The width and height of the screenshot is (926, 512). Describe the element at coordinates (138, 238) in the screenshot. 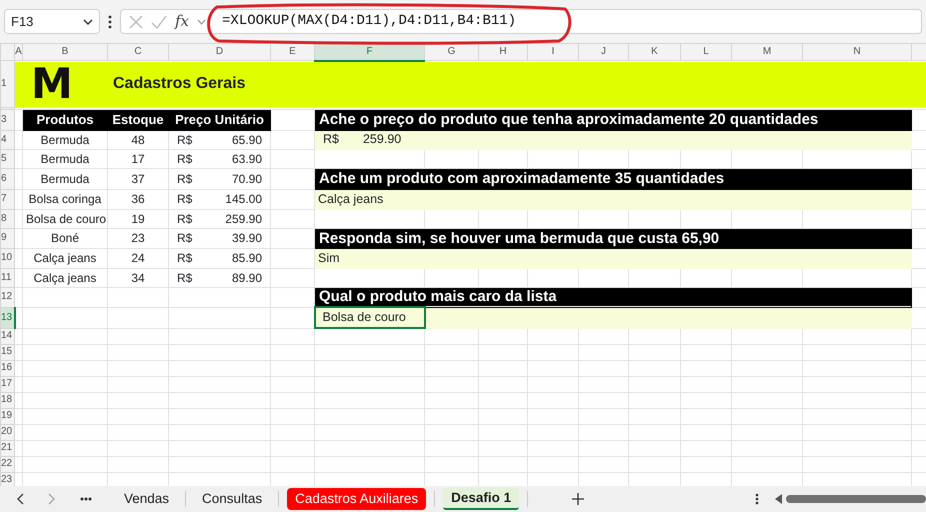

I see `table-cell: 23` at that location.